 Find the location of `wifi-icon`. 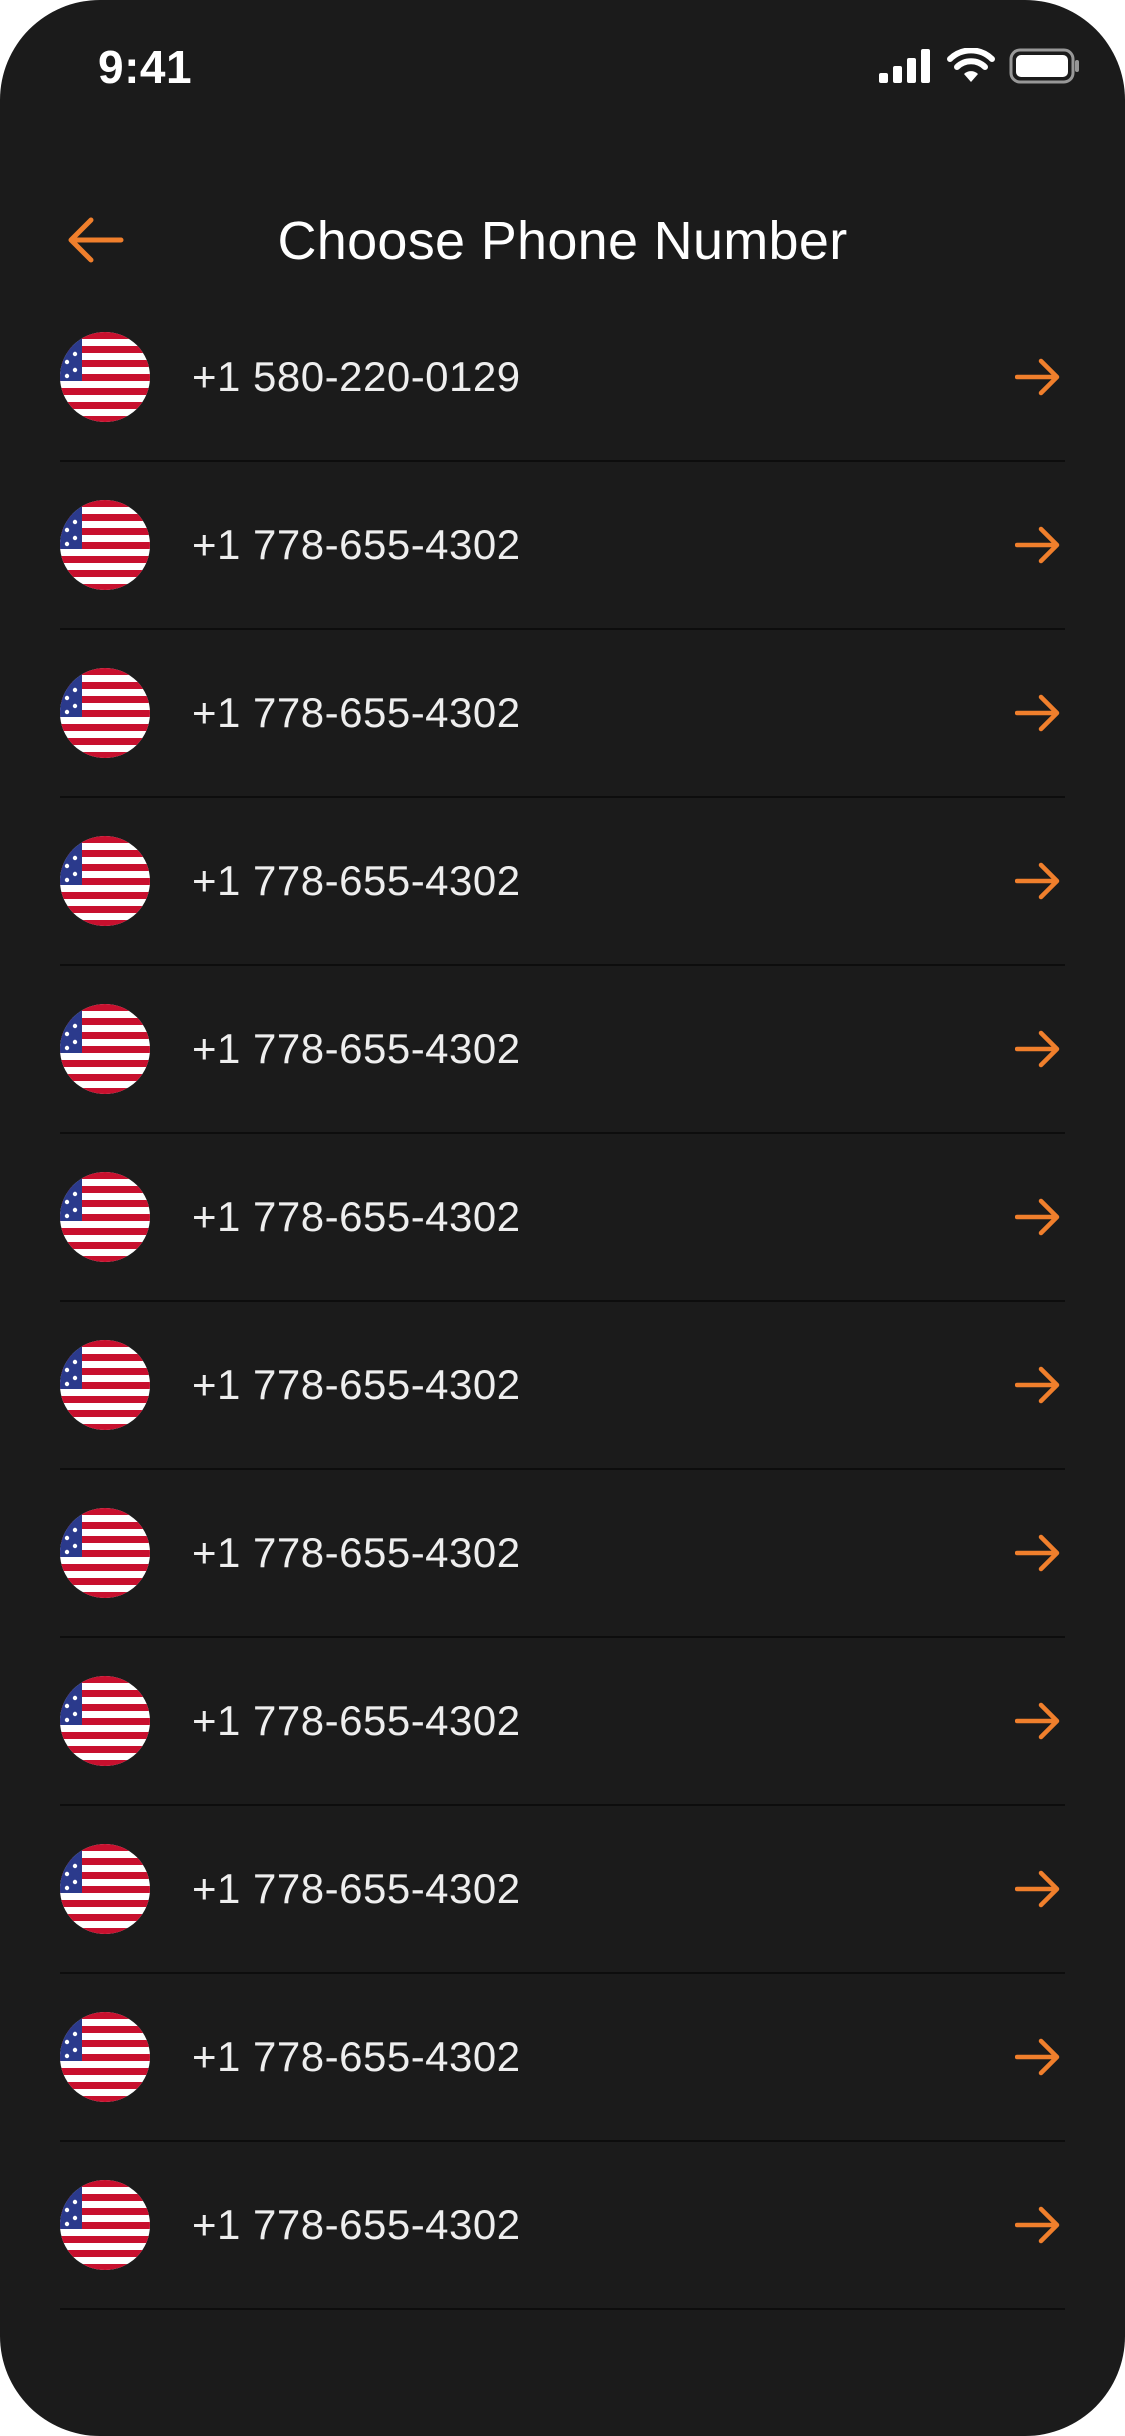

wifi-icon is located at coordinates (971, 68).